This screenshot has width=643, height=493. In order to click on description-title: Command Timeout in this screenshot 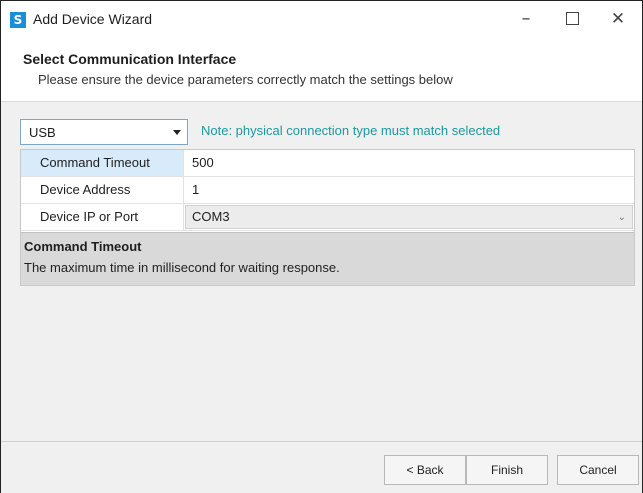, I will do `click(83, 246)`.